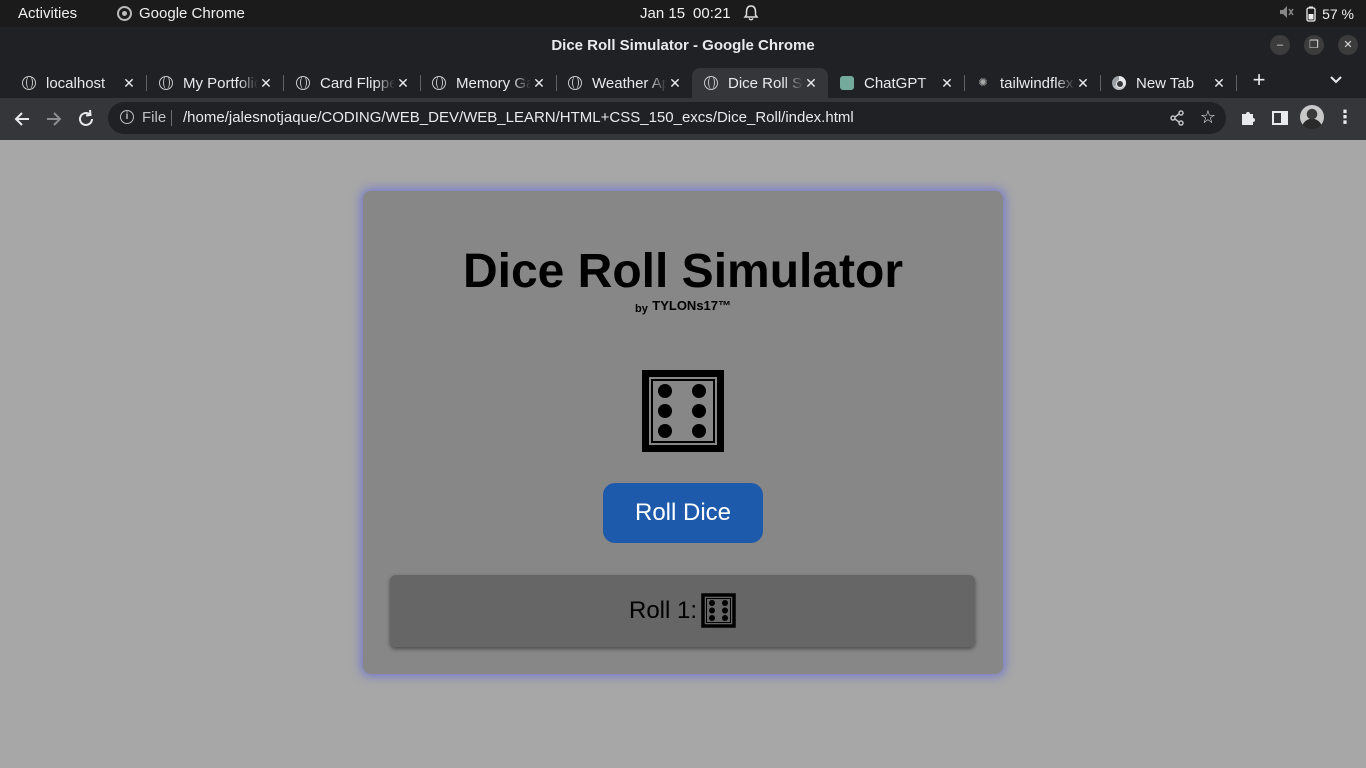 This screenshot has width=1366, height=768. I want to click on system-tray: 57 %, so click(1316, 13).